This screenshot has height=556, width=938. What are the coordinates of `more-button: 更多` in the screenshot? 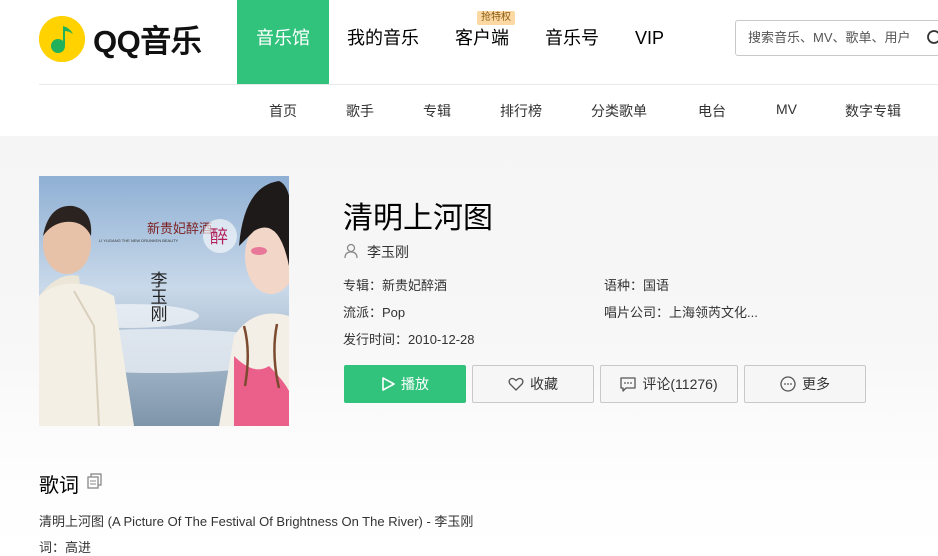 It's located at (805, 384).